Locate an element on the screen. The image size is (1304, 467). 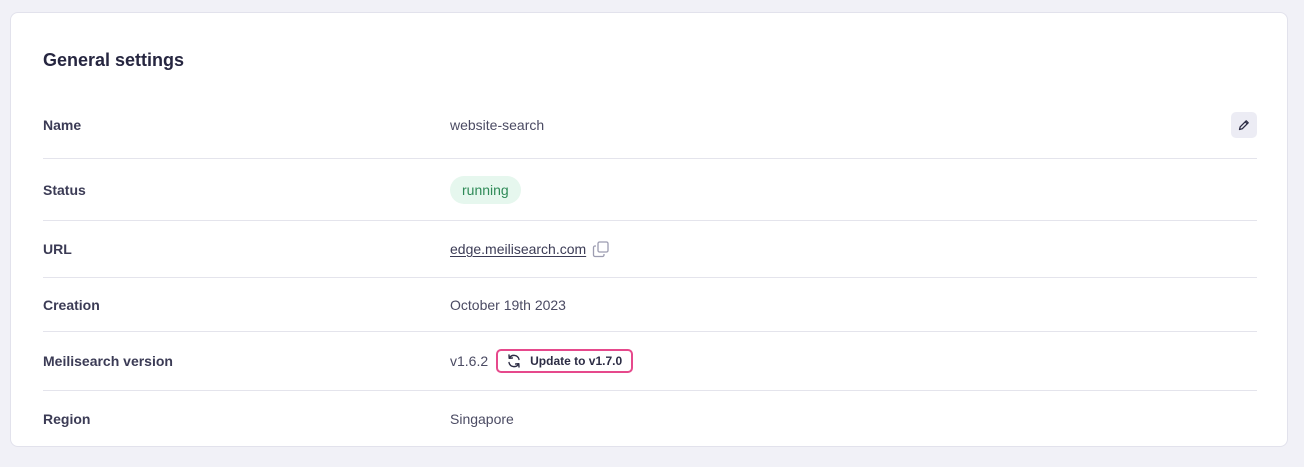
status-value-wrap: running is located at coordinates (485, 189).